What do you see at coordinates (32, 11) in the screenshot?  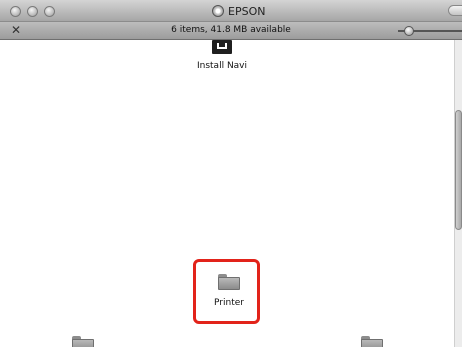 I see `minimize-button` at bounding box center [32, 11].